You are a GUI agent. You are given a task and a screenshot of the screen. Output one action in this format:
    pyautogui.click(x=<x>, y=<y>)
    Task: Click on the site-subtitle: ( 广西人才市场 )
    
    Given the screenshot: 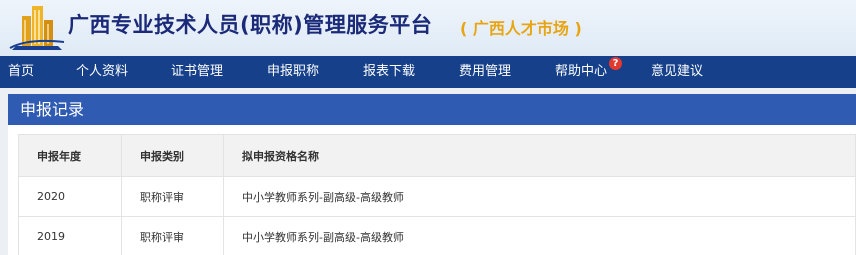 What is the action you would take?
    pyautogui.click(x=521, y=28)
    